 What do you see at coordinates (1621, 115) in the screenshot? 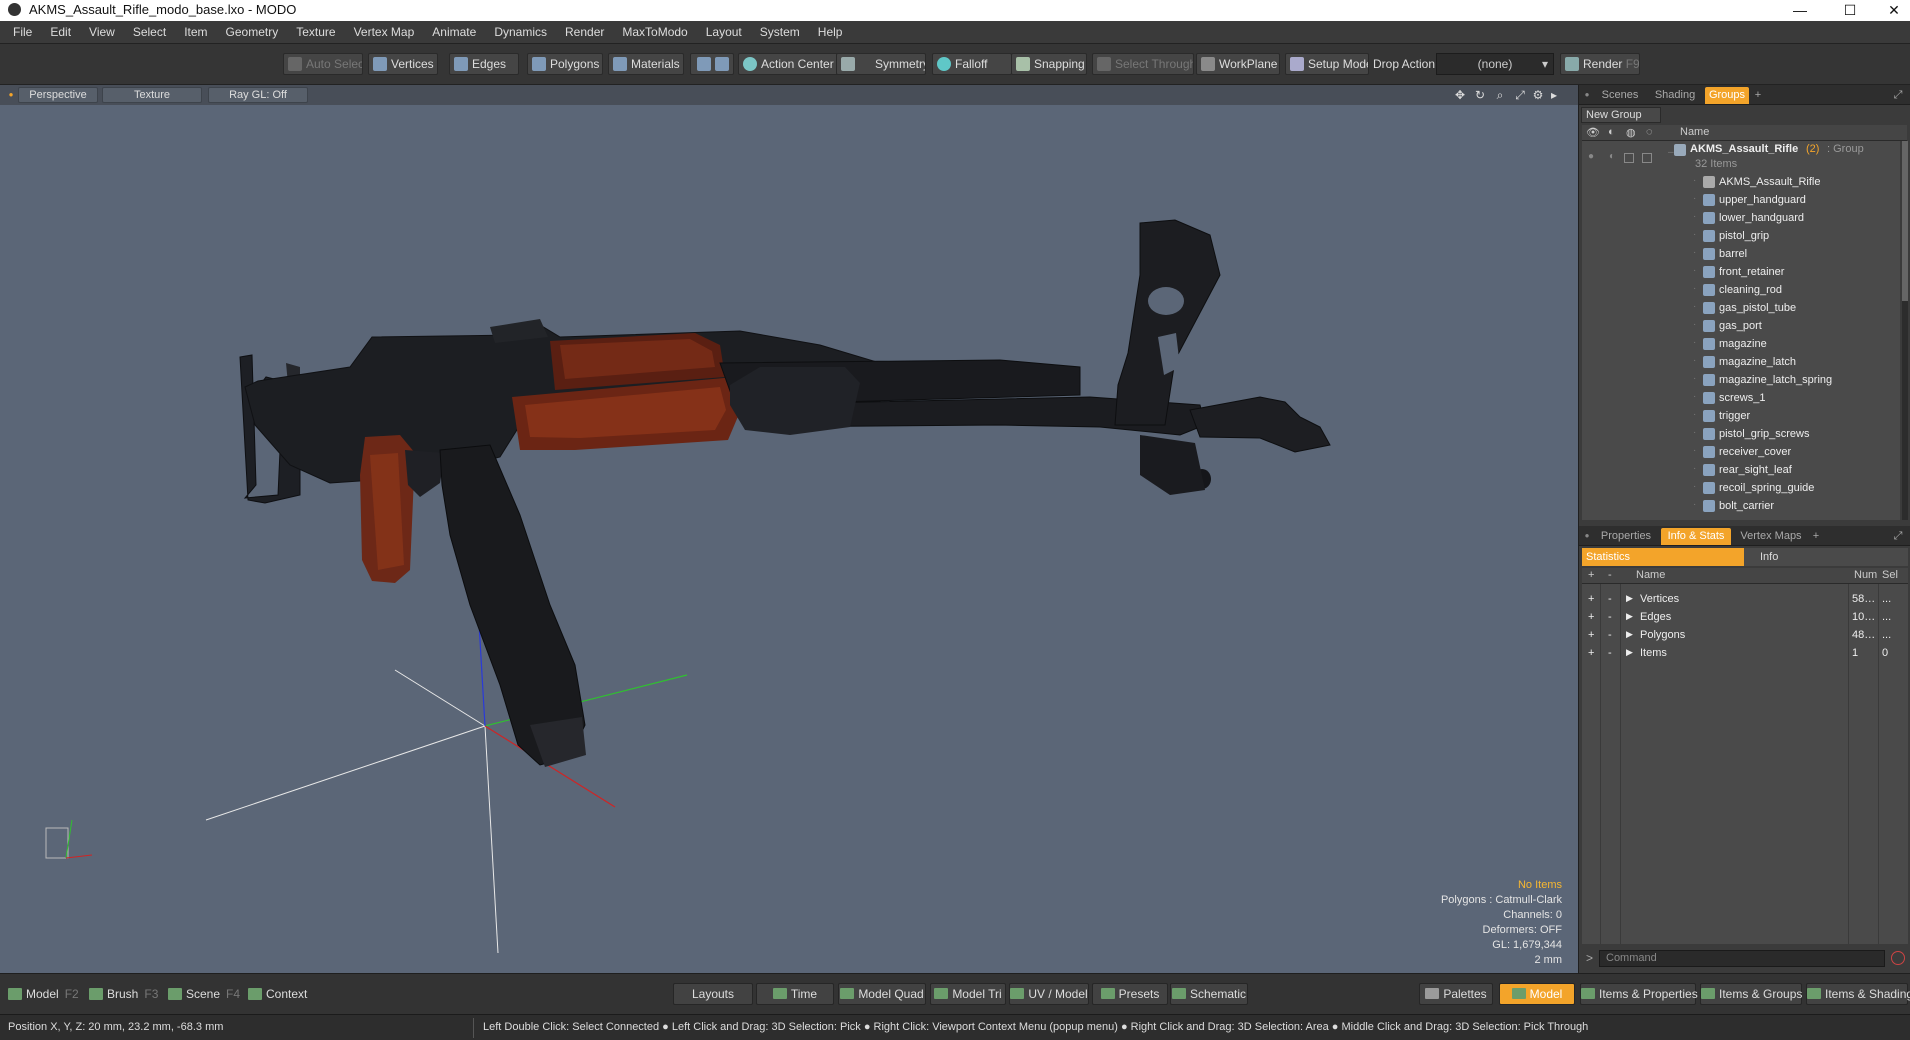
I see `new-group-button: New Group` at bounding box center [1621, 115].